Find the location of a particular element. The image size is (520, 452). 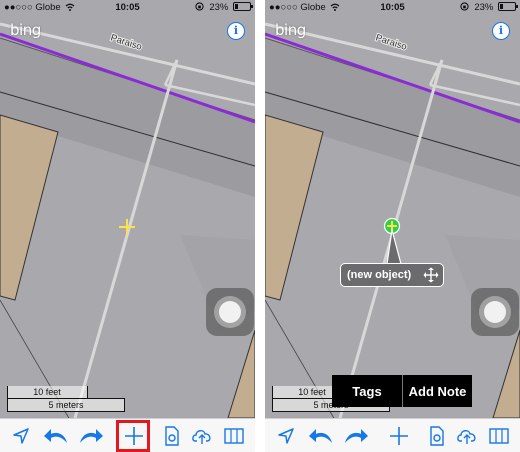

callout-pointer is located at coordinates (394, 247).